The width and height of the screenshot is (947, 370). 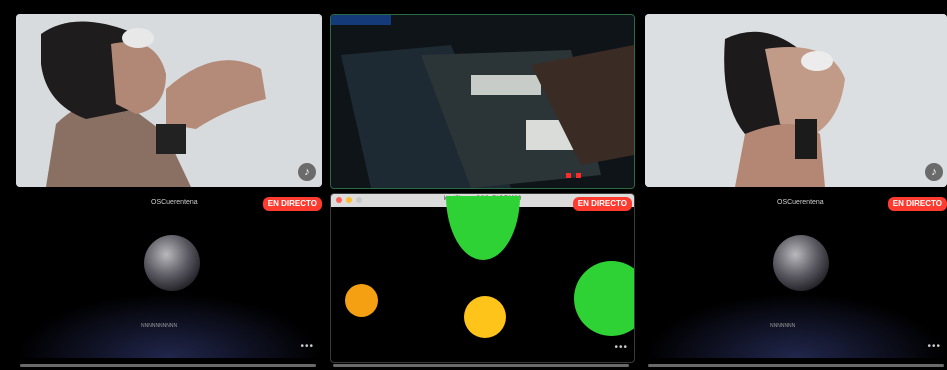 I want to click on visual-caption: NNNNNNNNNN, so click(x=159, y=326).